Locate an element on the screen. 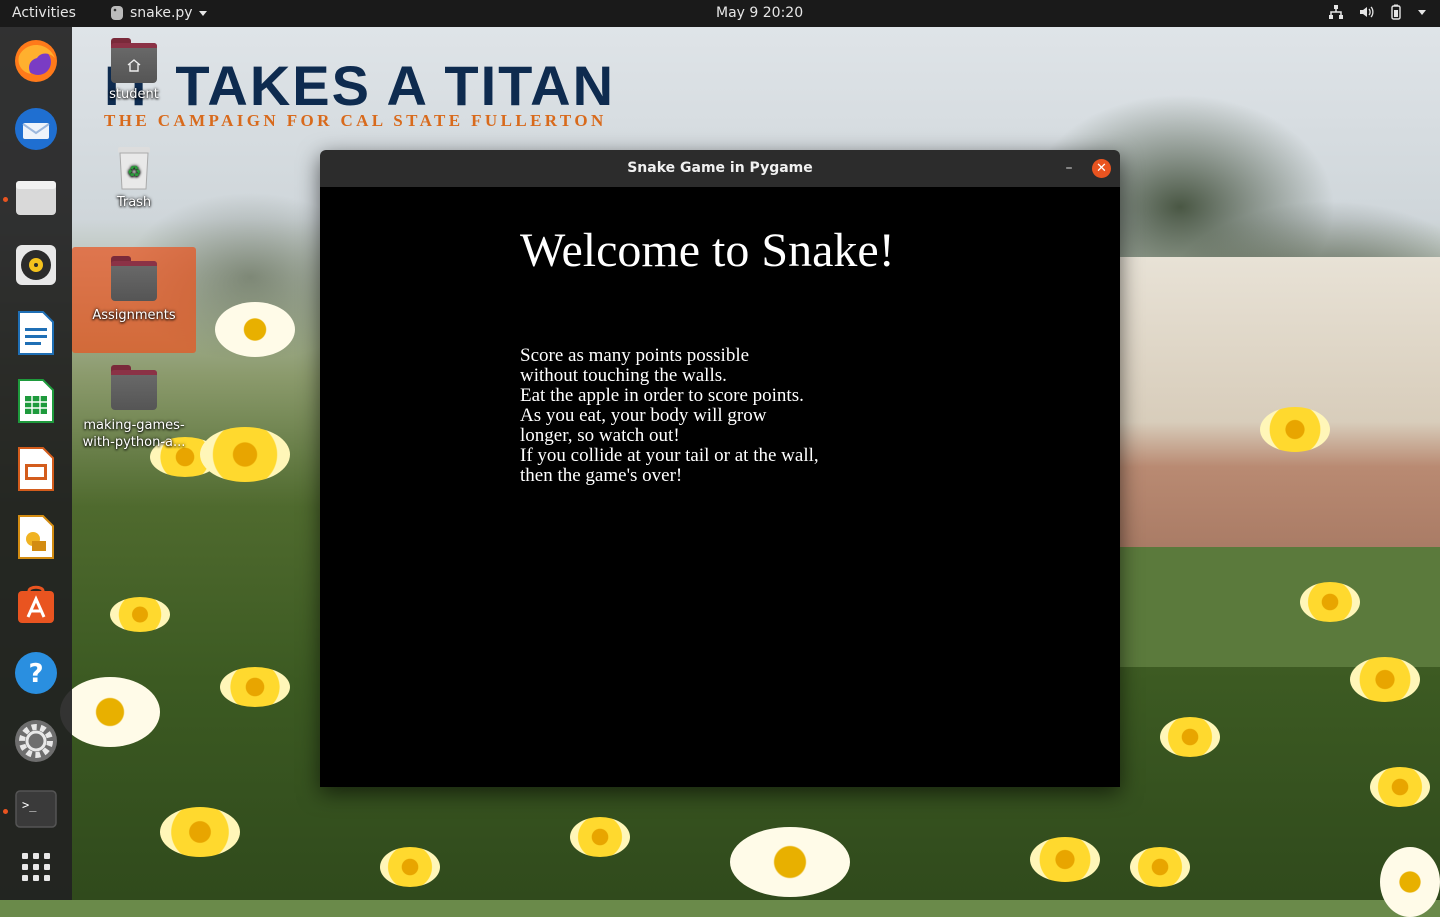  thunderbird-icon is located at coordinates (36, 129).